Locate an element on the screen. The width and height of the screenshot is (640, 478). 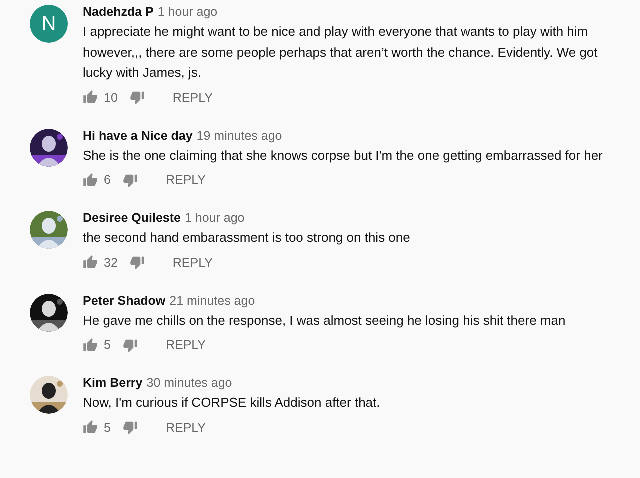
comment-text: the second hand embarassment is too strong on this one is located at coordinates (247, 238).